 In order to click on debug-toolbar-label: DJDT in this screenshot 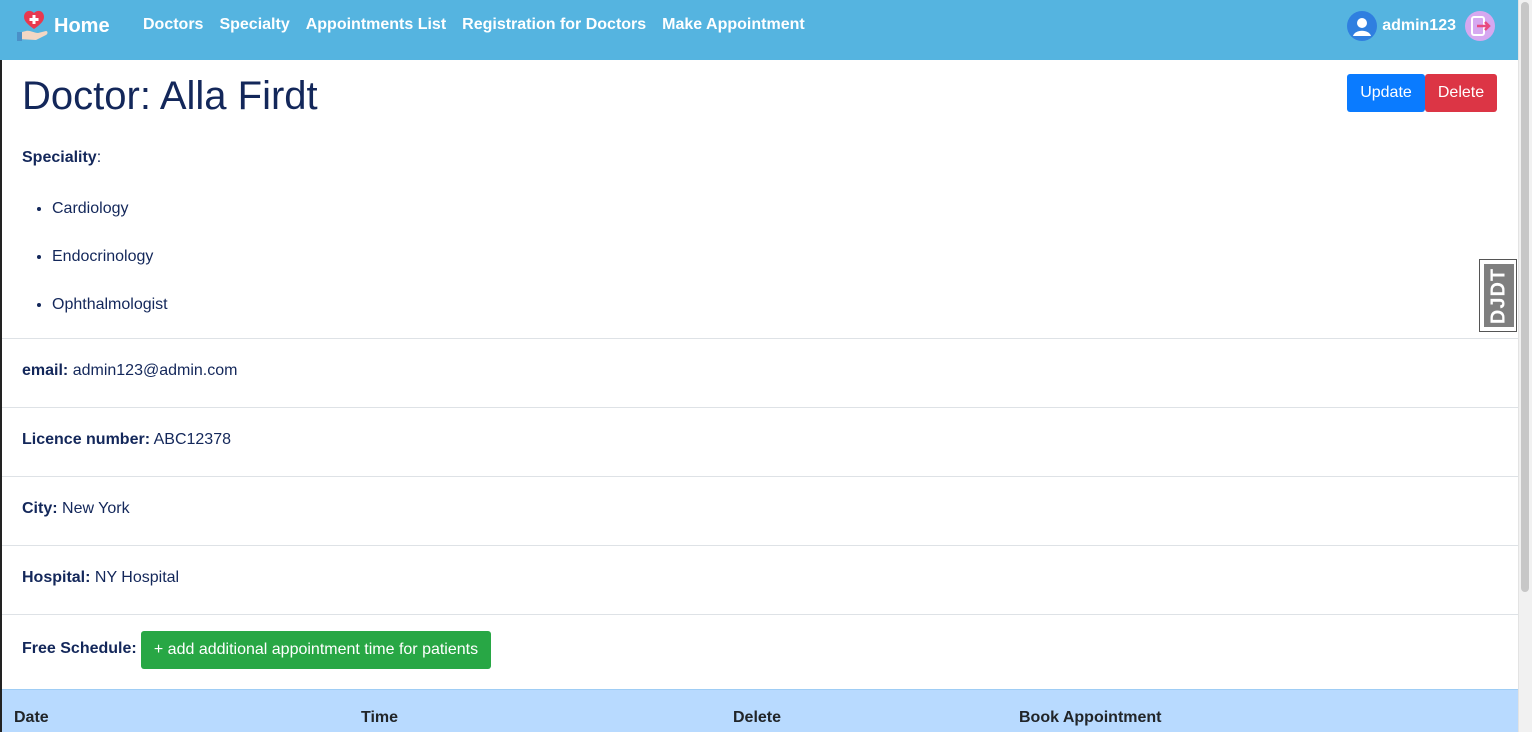, I will do `click(1498, 296)`.